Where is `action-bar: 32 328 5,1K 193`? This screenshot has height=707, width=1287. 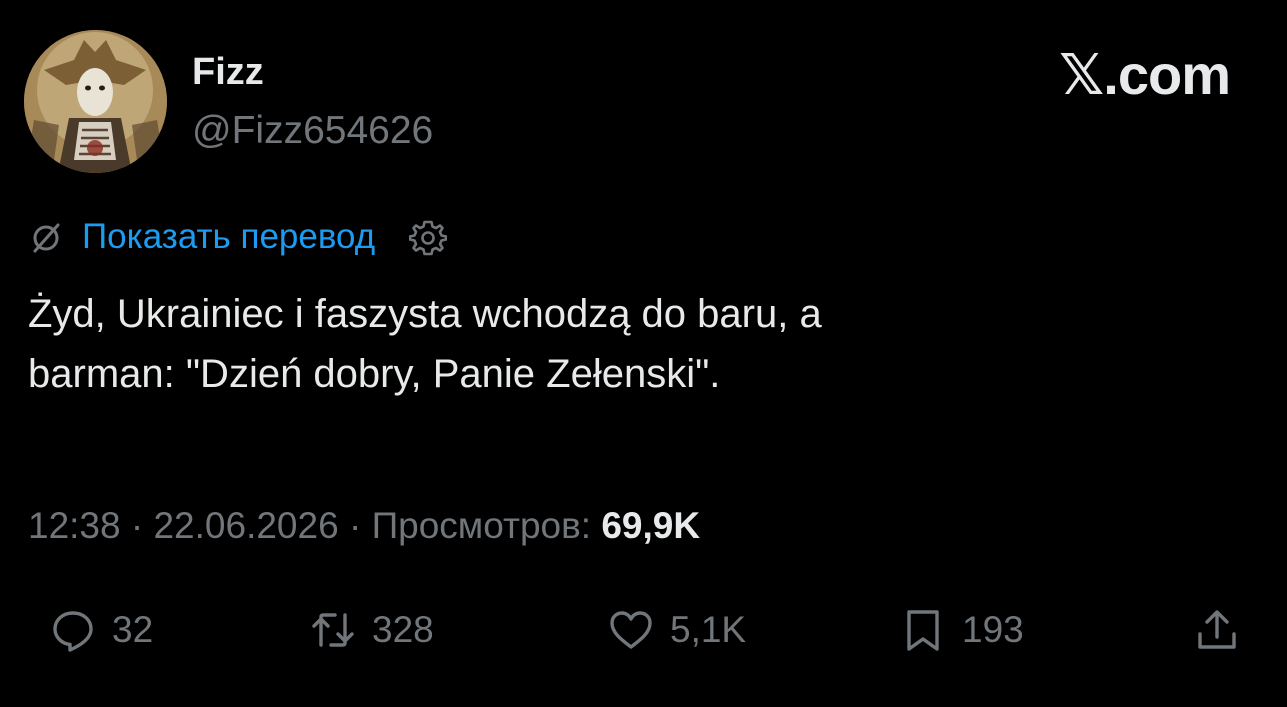 action-bar: 32 328 5,1K 193 is located at coordinates (643, 630).